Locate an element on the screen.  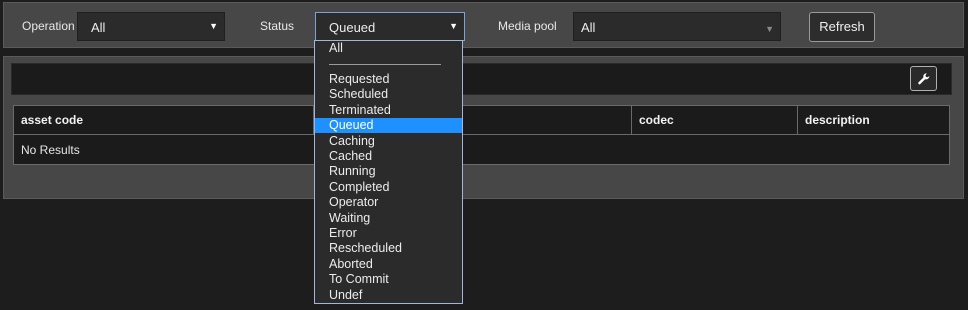
status-option-completed: Completed is located at coordinates (388, 187).